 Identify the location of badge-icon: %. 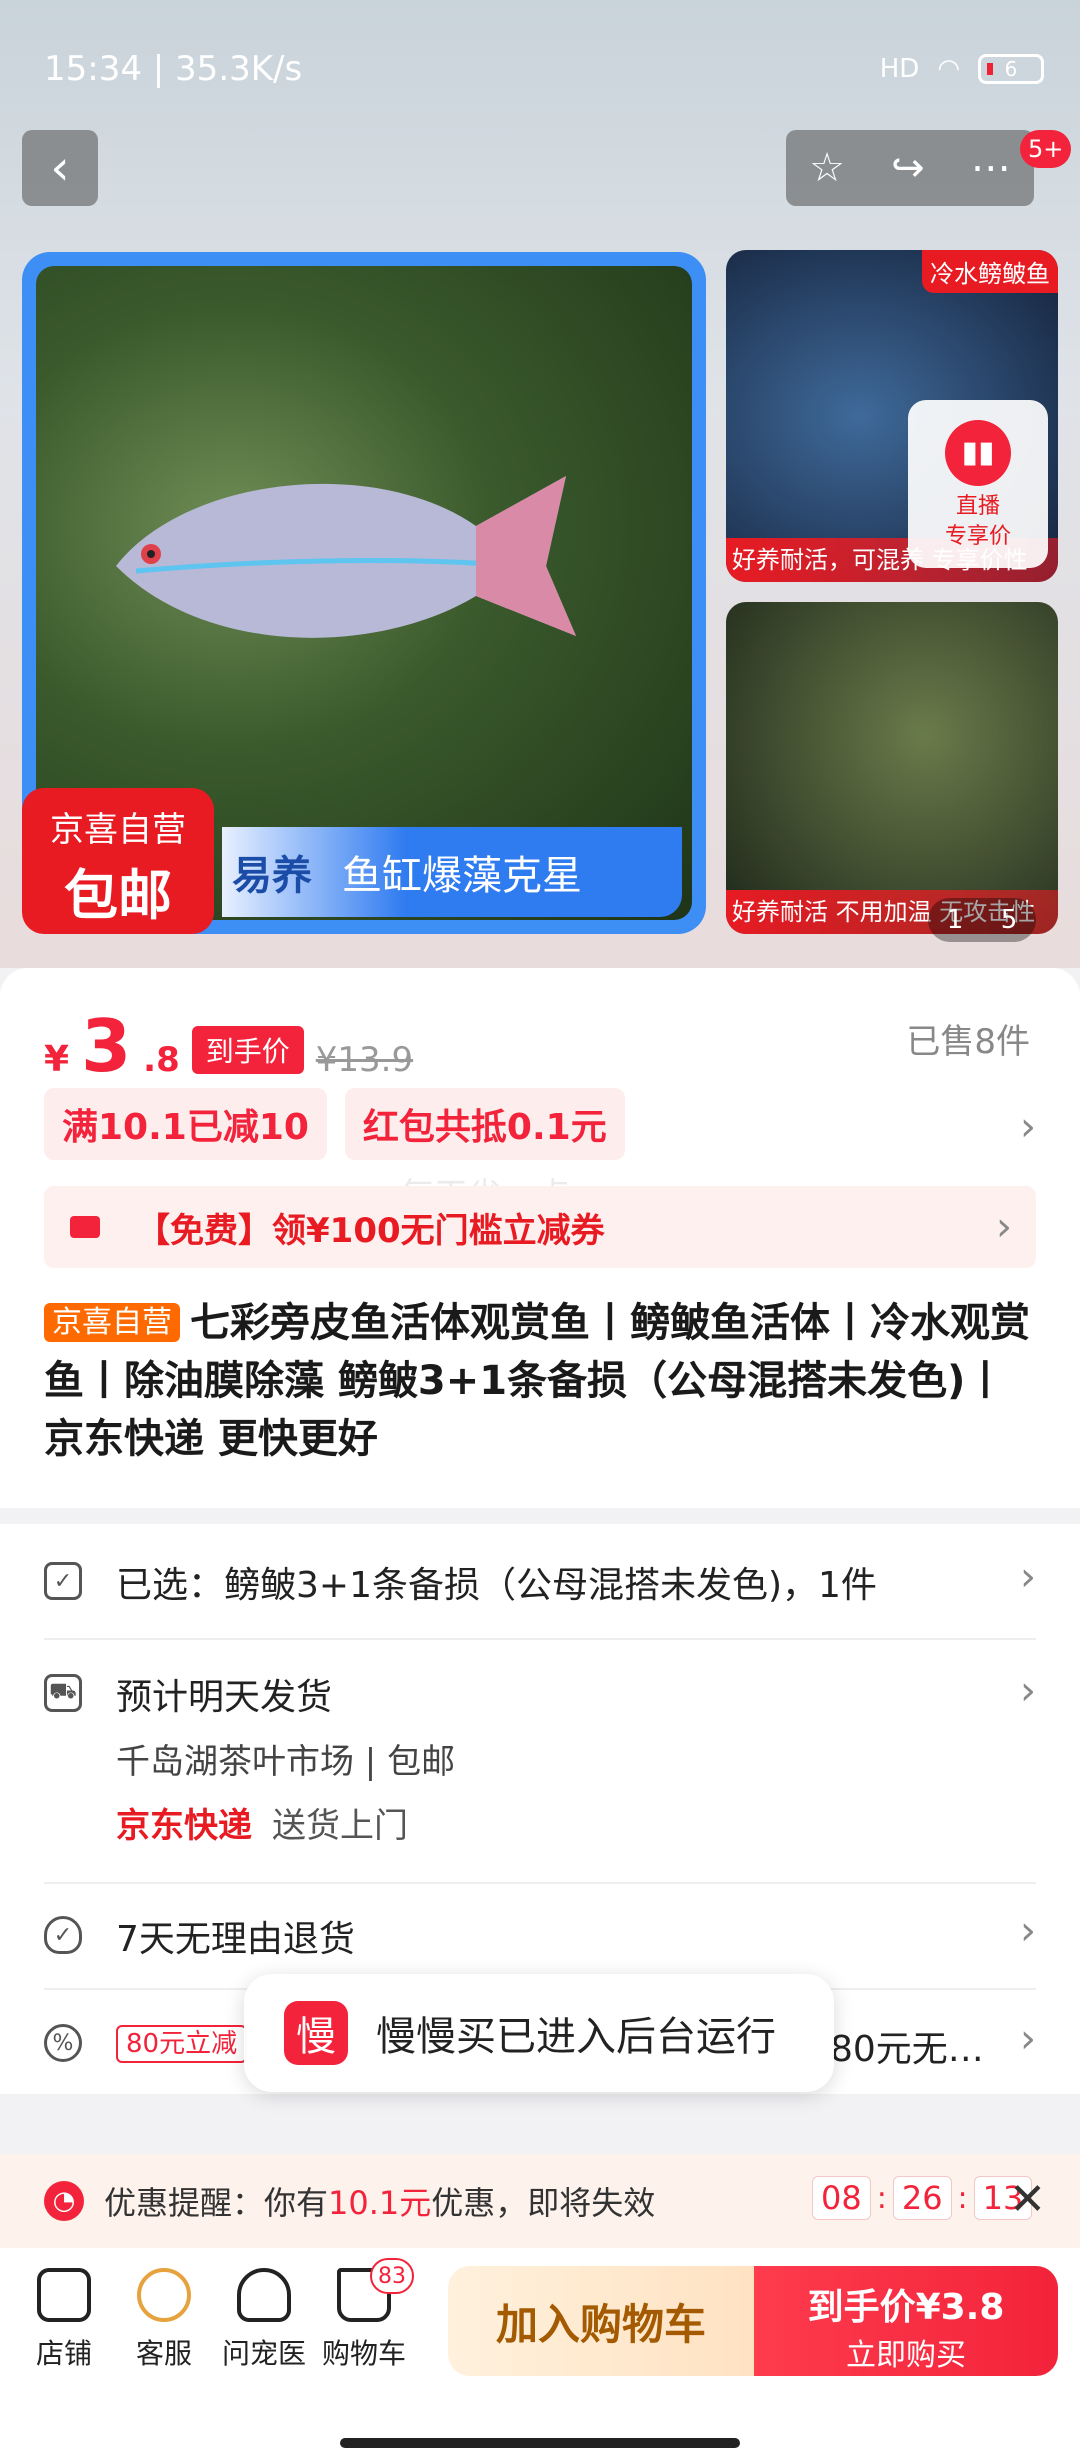
(63, 2043).